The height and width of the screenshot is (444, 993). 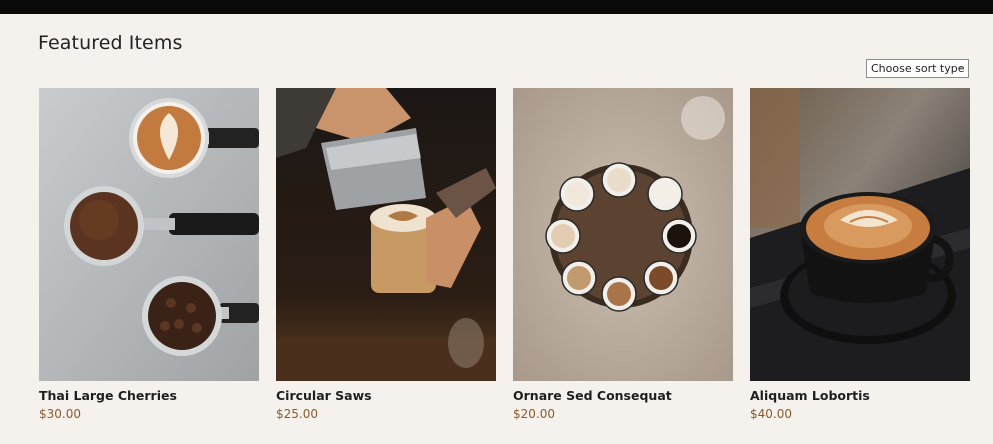 I want to click on product-price: $40.00, so click(x=771, y=414).